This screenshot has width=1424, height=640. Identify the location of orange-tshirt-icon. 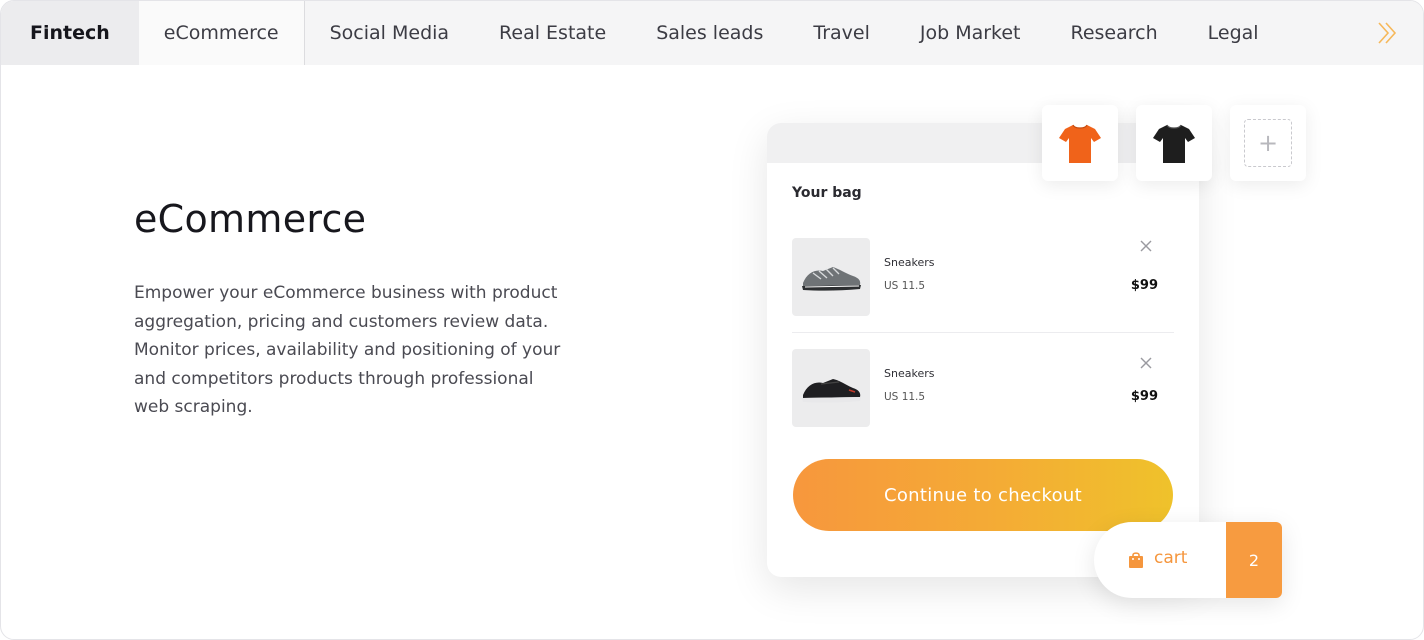
(1080, 143).